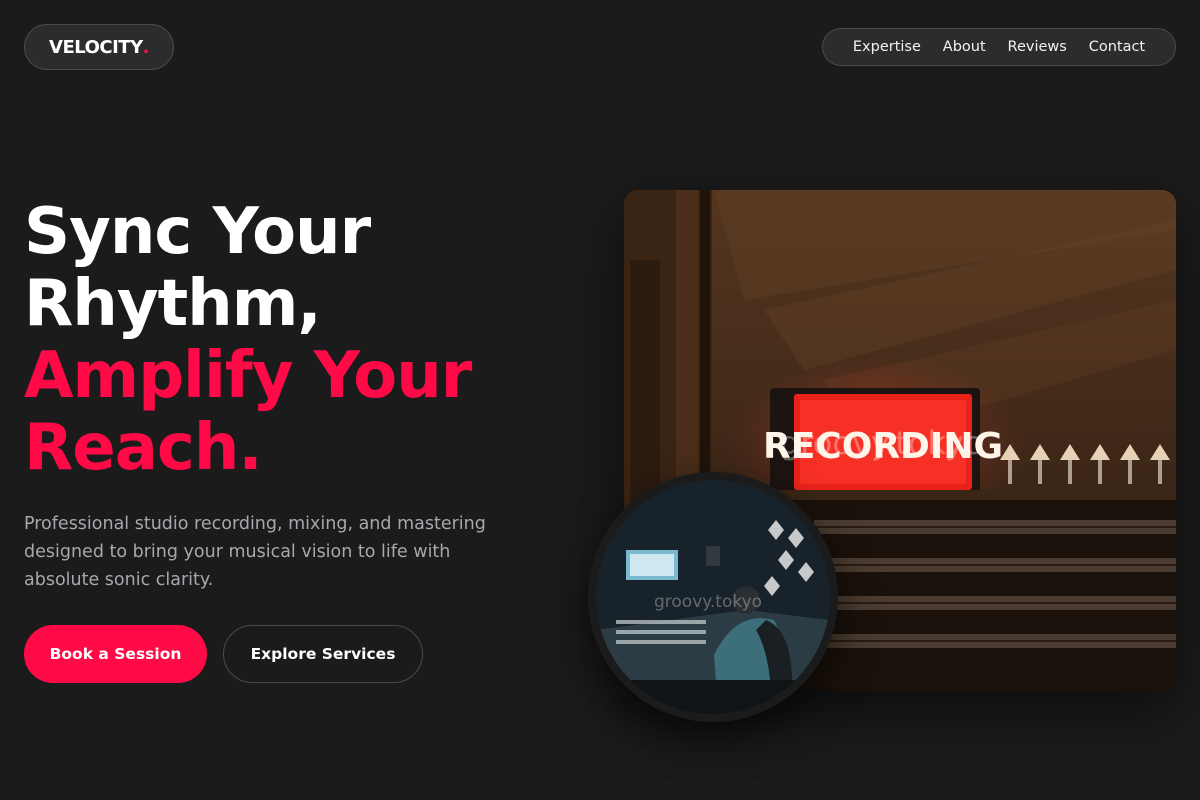 The image size is (1200, 800). Describe the element at coordinates (708, 602) in the screenshot. I see `circle-image-watermark: groovy.tokyo` at that location.